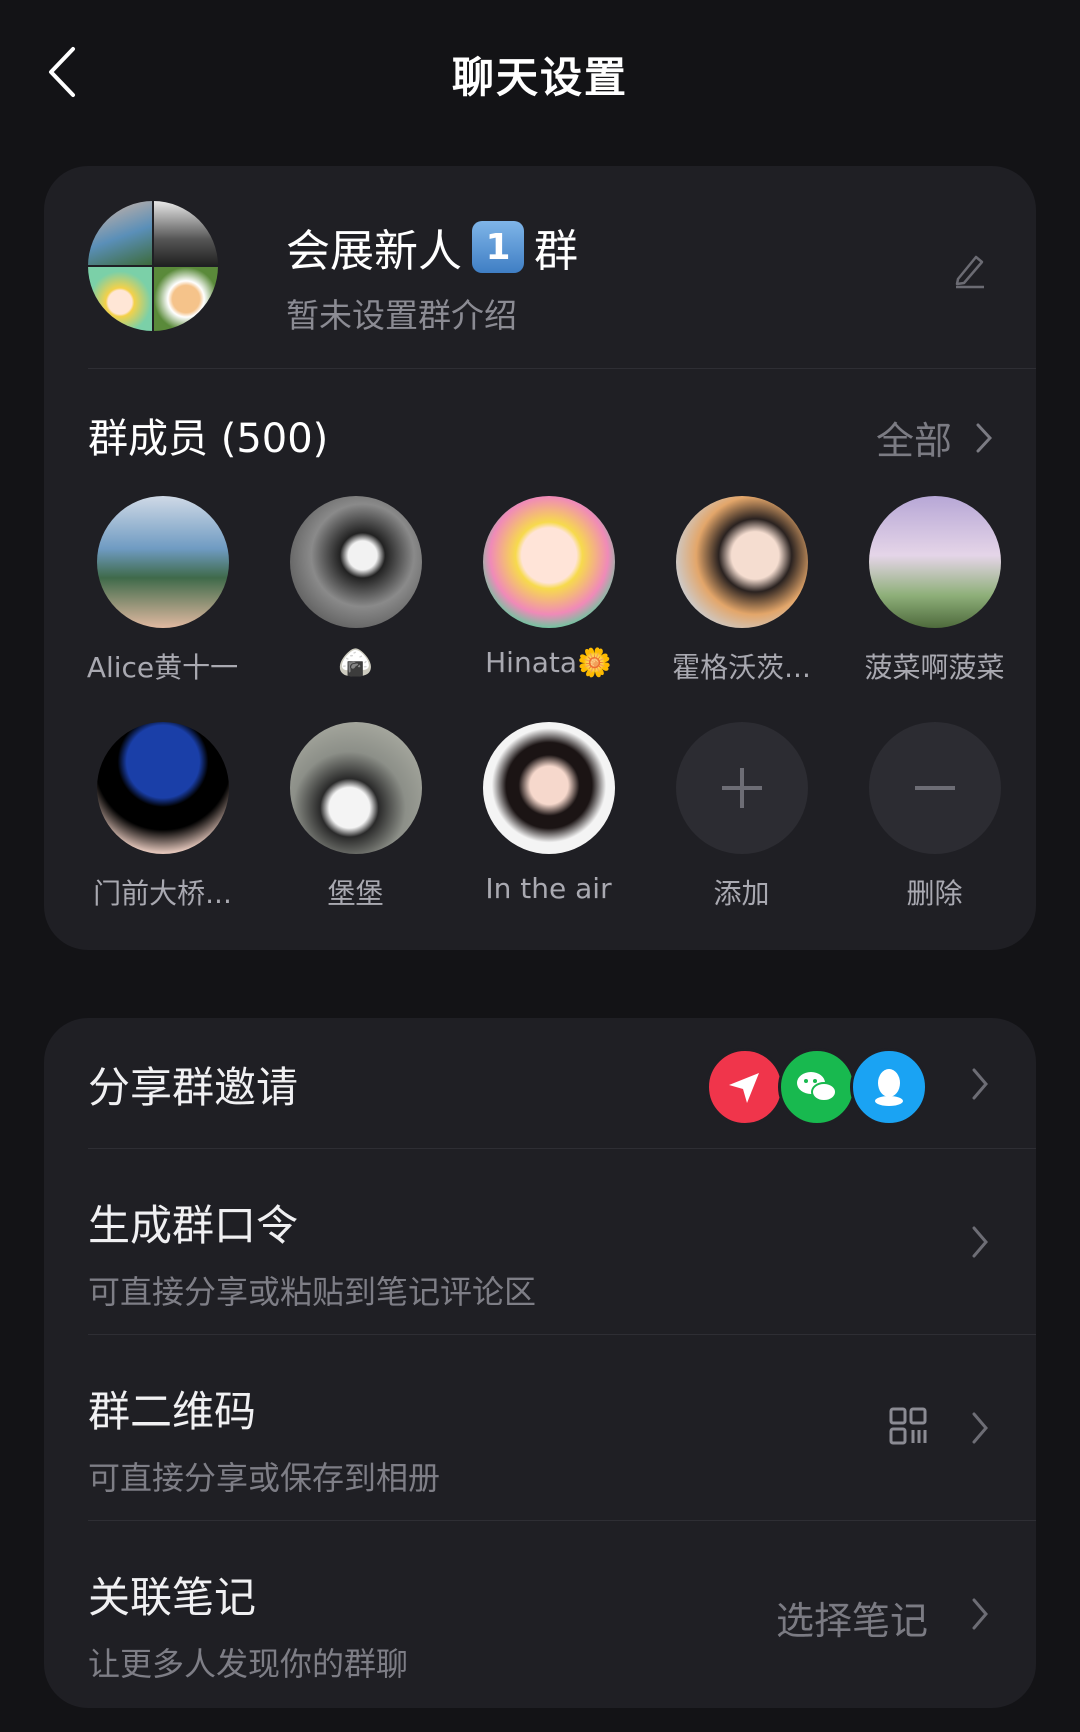 This screenshot has height=1732, width=1080. What do you see at coordinates (908, 1426) in the screenshot?
I see `qrcode-icon` at bounding box center [908, 1426].